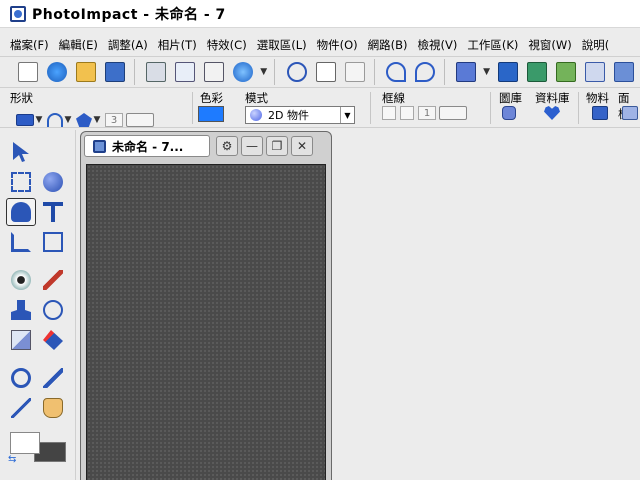 Image resolution: width=640 pixels, height=480 pixels. What do you see at coordinates (370, 108) in the screenshot?
I see `attr-separator` at bounding box center [370, 108].